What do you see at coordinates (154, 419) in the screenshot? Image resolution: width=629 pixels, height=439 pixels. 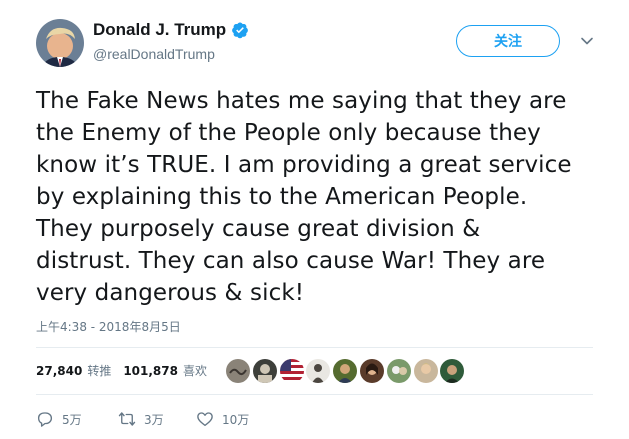 I see `retweet-count: 3万` at bounding box center [154, 419].